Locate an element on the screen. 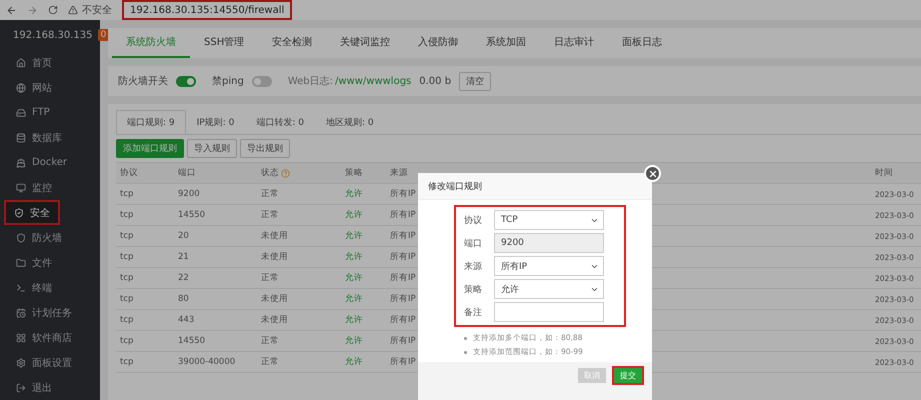 This screenshot has height=400, width=921. settings-icon is located at coordinates (21, 363).